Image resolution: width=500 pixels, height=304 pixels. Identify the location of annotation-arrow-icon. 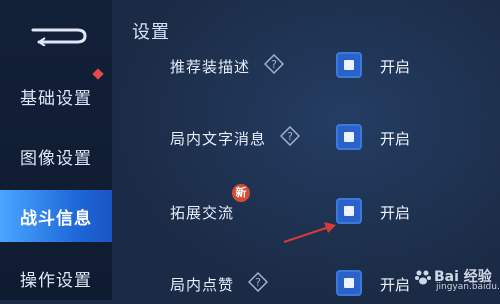
(309, 232).